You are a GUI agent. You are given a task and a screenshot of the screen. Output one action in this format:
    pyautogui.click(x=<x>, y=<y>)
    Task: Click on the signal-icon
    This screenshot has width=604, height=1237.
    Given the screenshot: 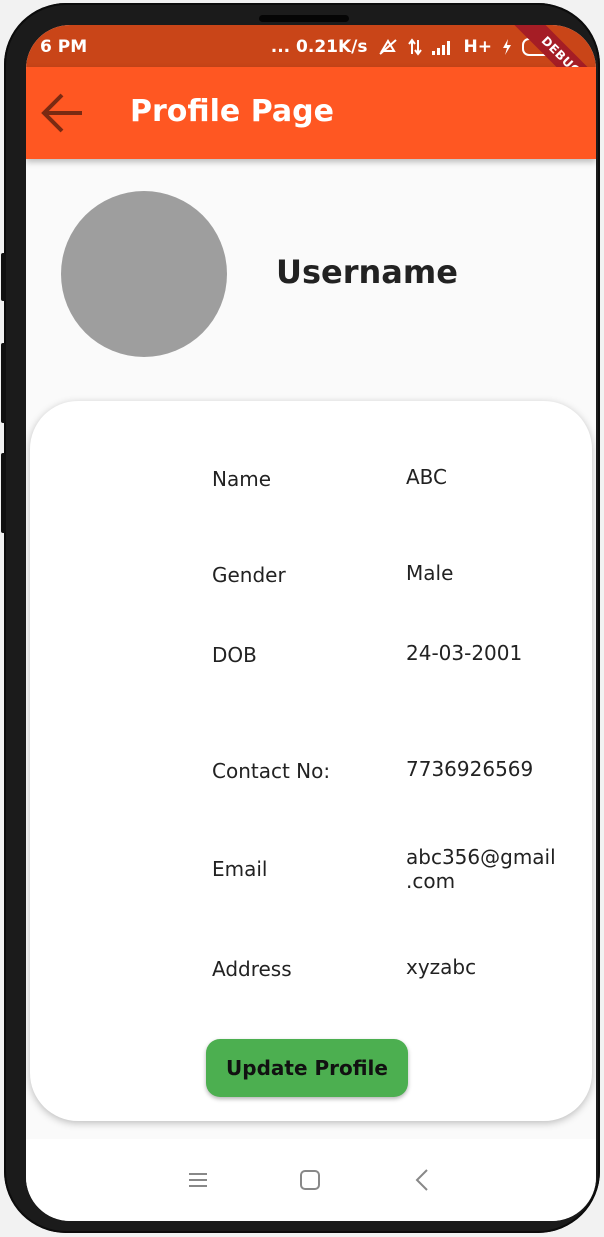 What is the action you would take?
    pyautogui.click(x=440, y=48)
    